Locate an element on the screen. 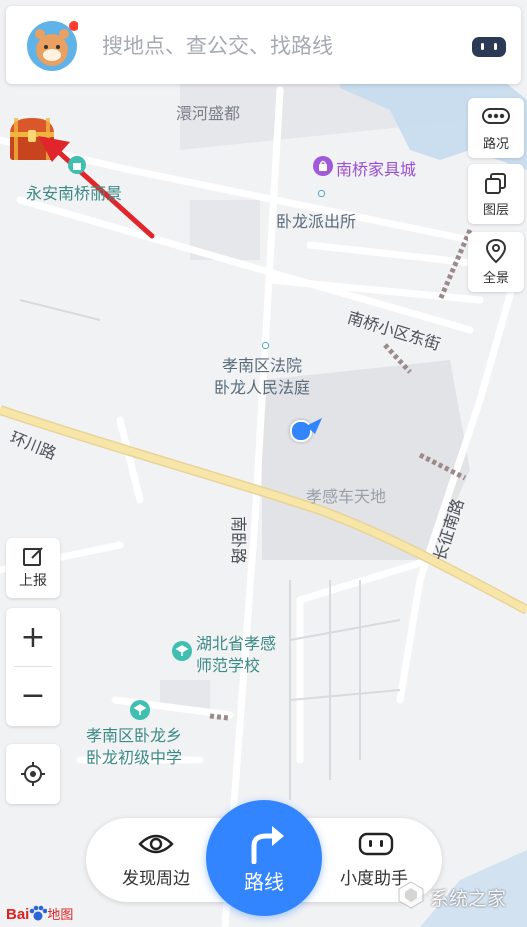  search-bar: 搜地点、查公交、找路线 is located at coordinates (263, 45).